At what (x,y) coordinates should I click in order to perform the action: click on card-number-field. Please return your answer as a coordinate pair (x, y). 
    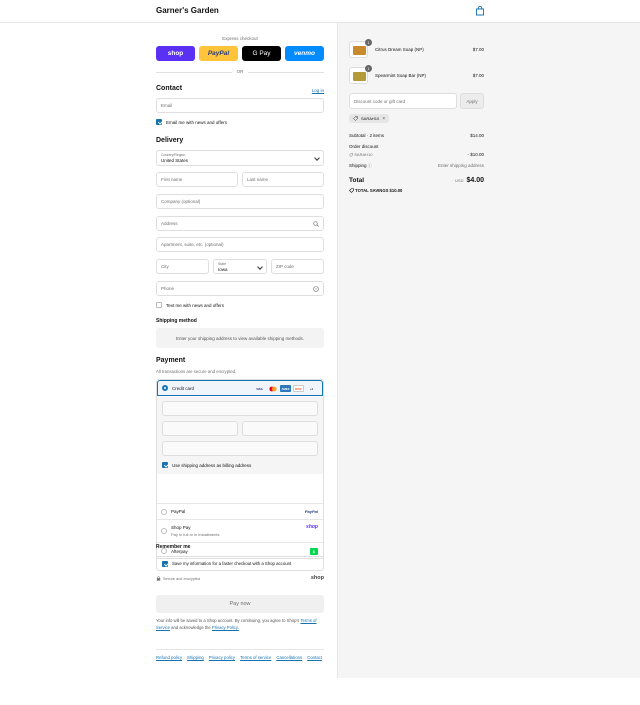
    Looking at the image, I should click on (240, 408).